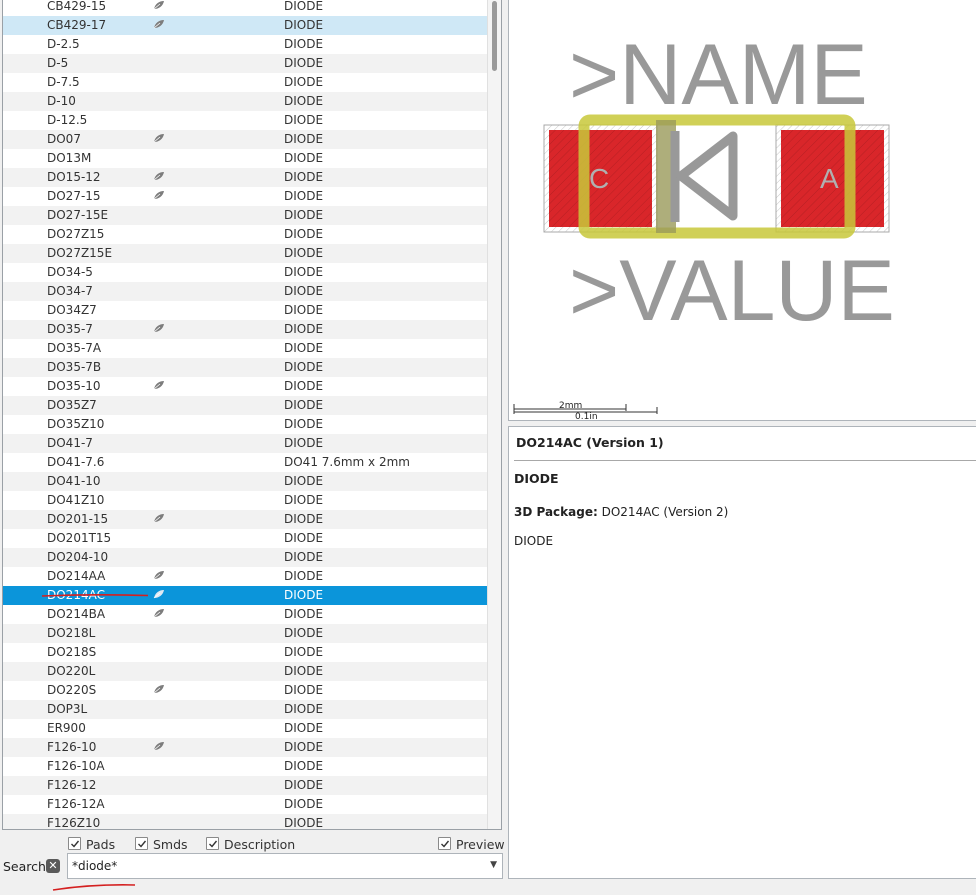 The height and width of the screenshot is (895, 976). What do you see at coordinates (245, 804) in the screenshot?
I see `list-item: F126-12A DIODE` at bounding box center [245, 804].